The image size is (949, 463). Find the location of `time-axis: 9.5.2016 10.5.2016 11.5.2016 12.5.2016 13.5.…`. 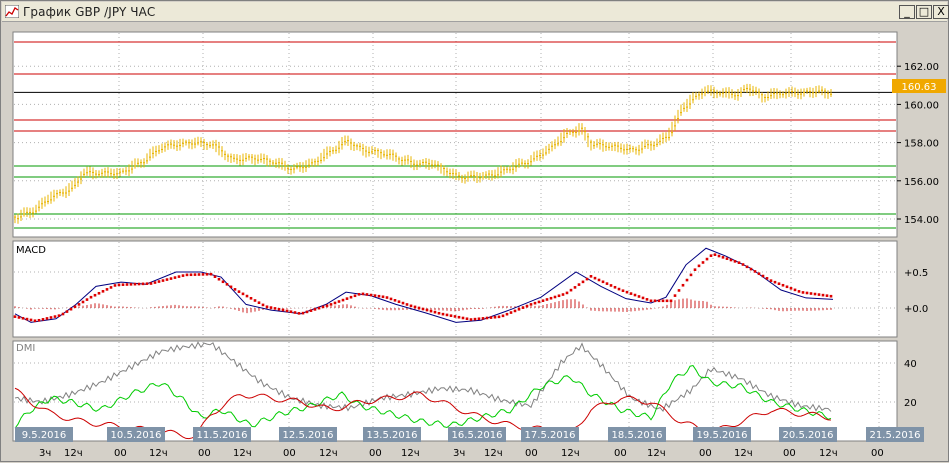

time-axis: 9.5.2016 10.5.2016 11.5.2016 12.5.2016 13.5.… is located at coordinates (469, 443).